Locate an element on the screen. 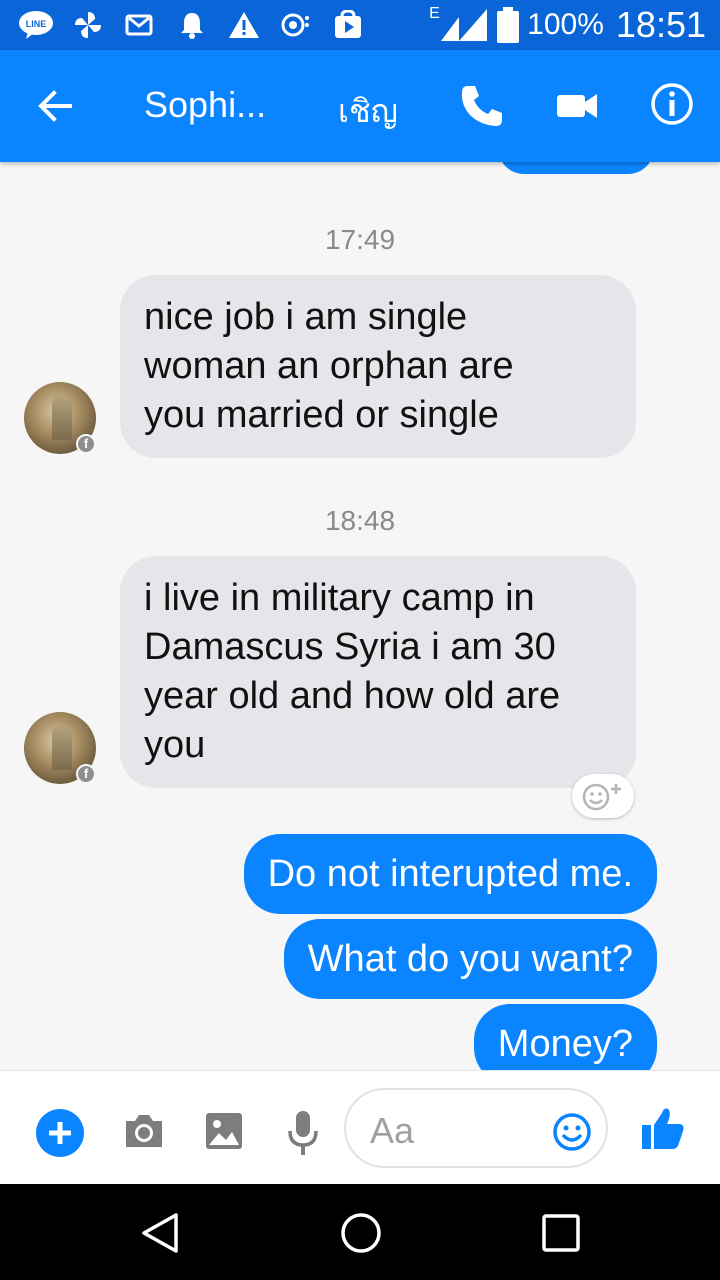 This screenshot has height=1280, width=720. signal-icon: E is located at coordinates (459, 24).